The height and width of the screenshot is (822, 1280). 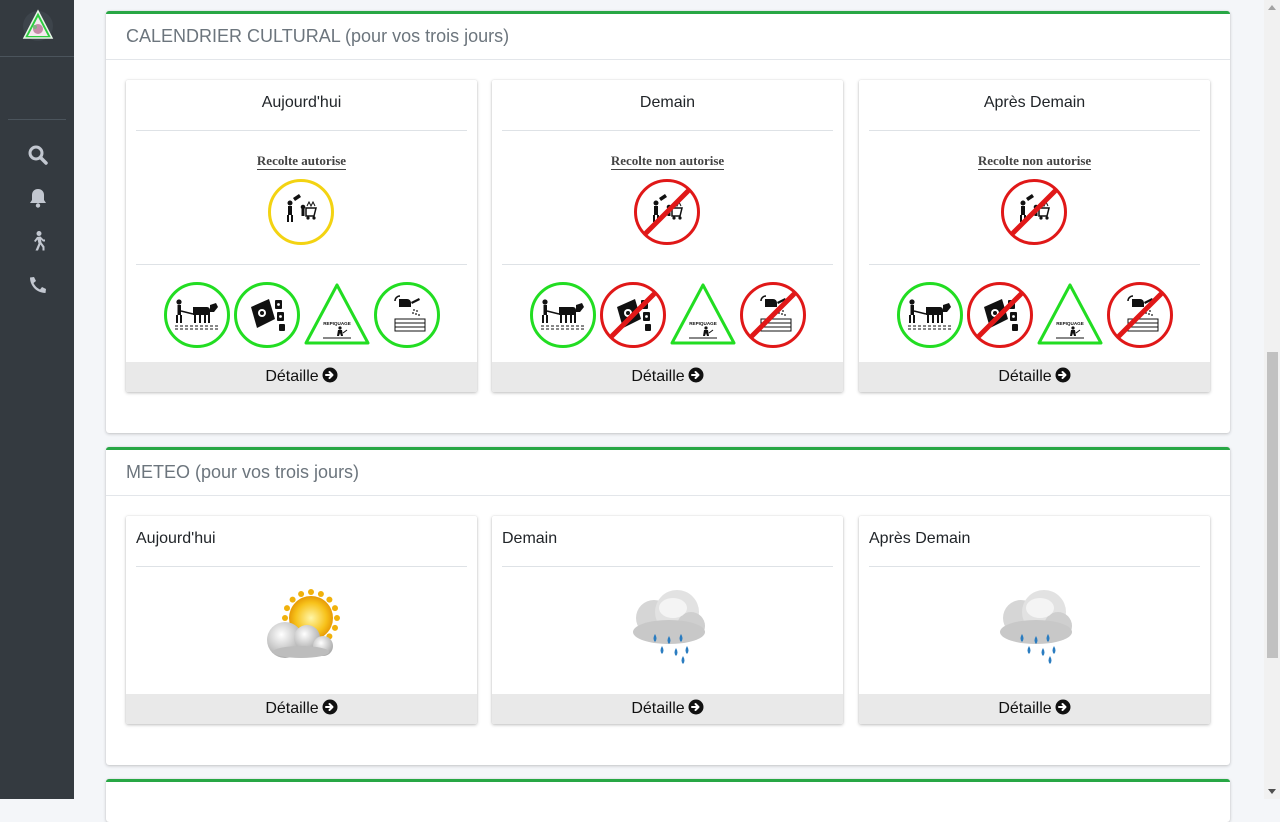 I want to click on search-icon, so click(x=38, y=155).